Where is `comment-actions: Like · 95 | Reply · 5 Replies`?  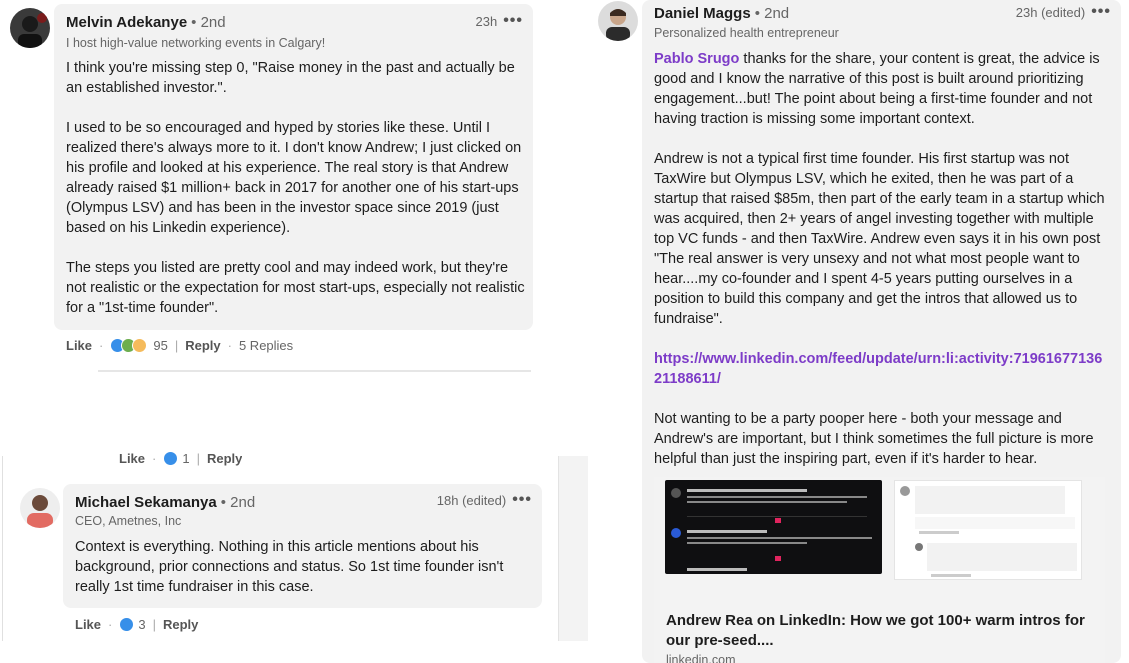
comment-actions: Like · 95 | Reply · 5 Replies is located at coordinates (179, 345).